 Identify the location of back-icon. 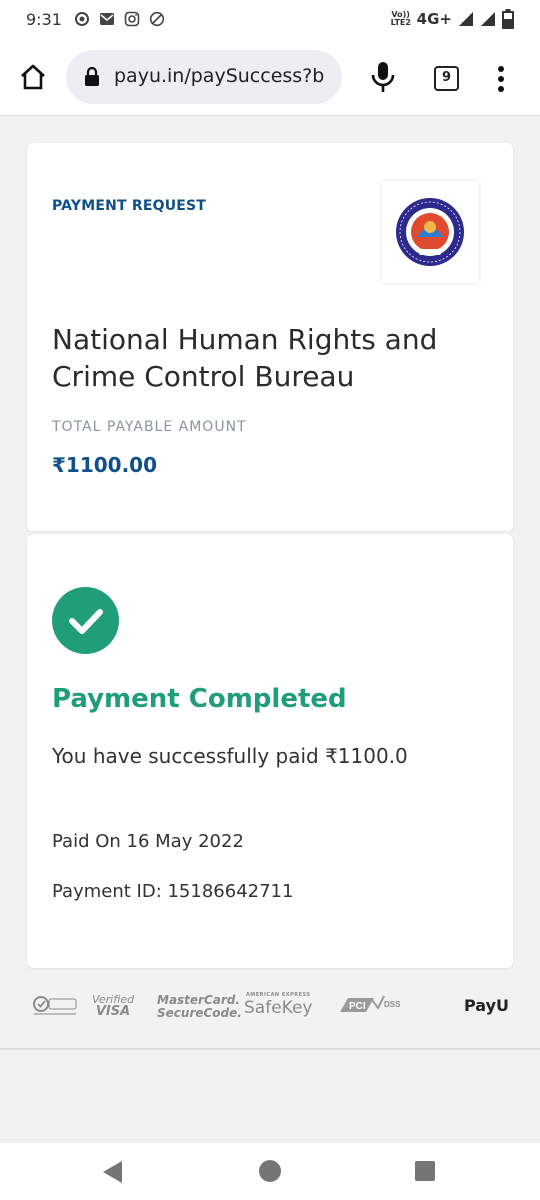
(113, 1172).